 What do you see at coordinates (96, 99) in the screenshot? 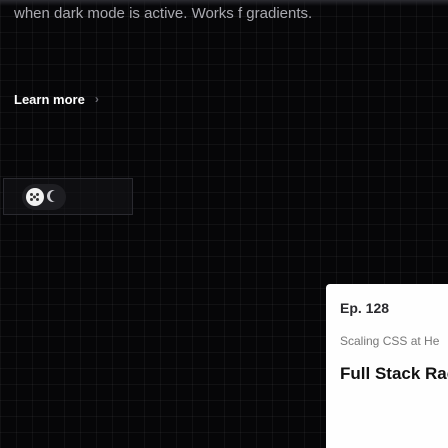
I see `chevron-right-icon: ›` at bounding box center [96, 99].